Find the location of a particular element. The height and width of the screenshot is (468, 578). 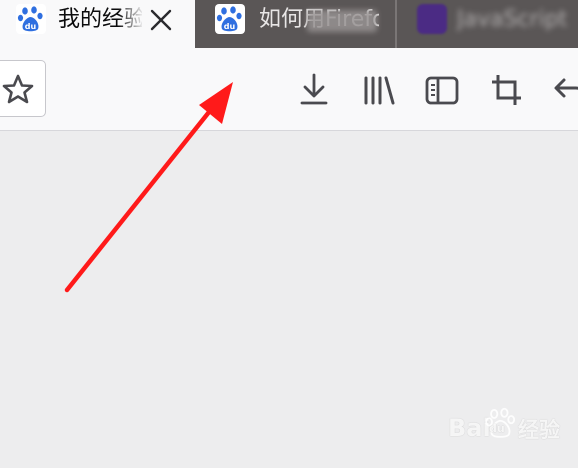

sidebar-icon is located at coordinates (442, 90).